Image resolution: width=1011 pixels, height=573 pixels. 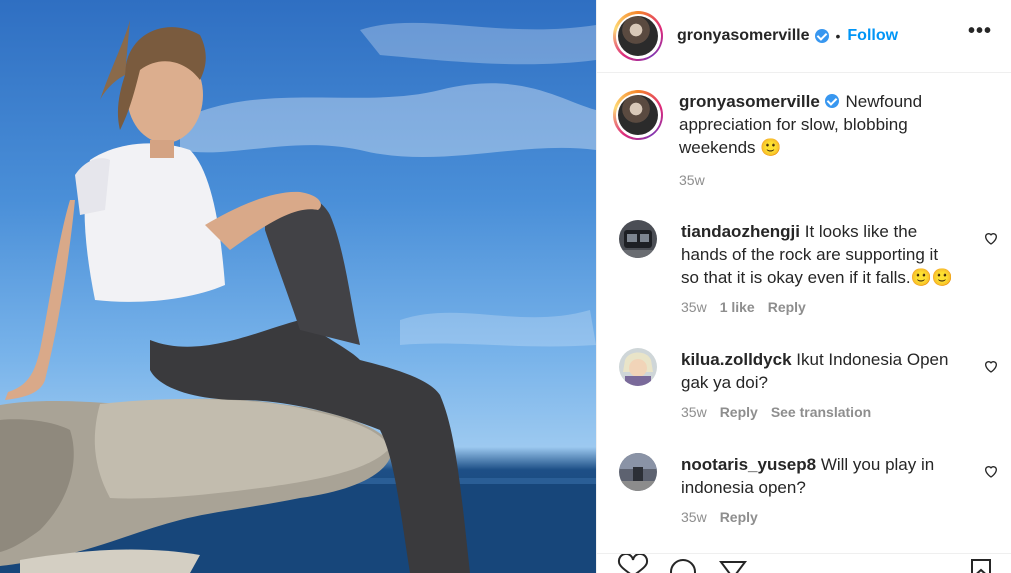 What do you see at coordinates (736, 359) in the screenshot?
I see `comment-username: kilua.zolldyck` at bounding box center [736, 359].